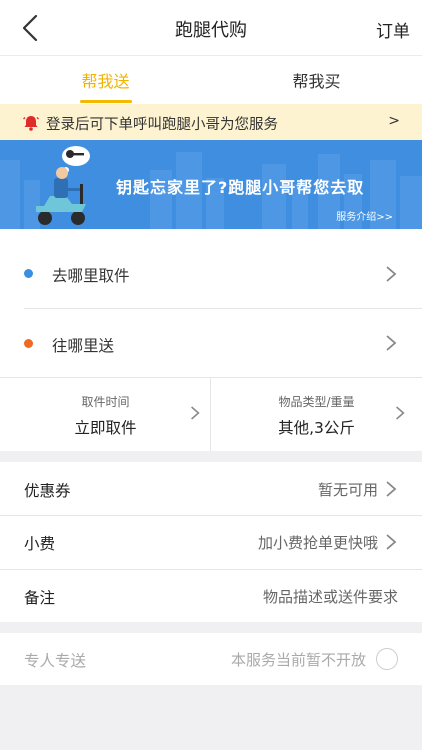 The width and height of the screenshot is (422, 750). I want to click on bell-icon, so click(31, 123).